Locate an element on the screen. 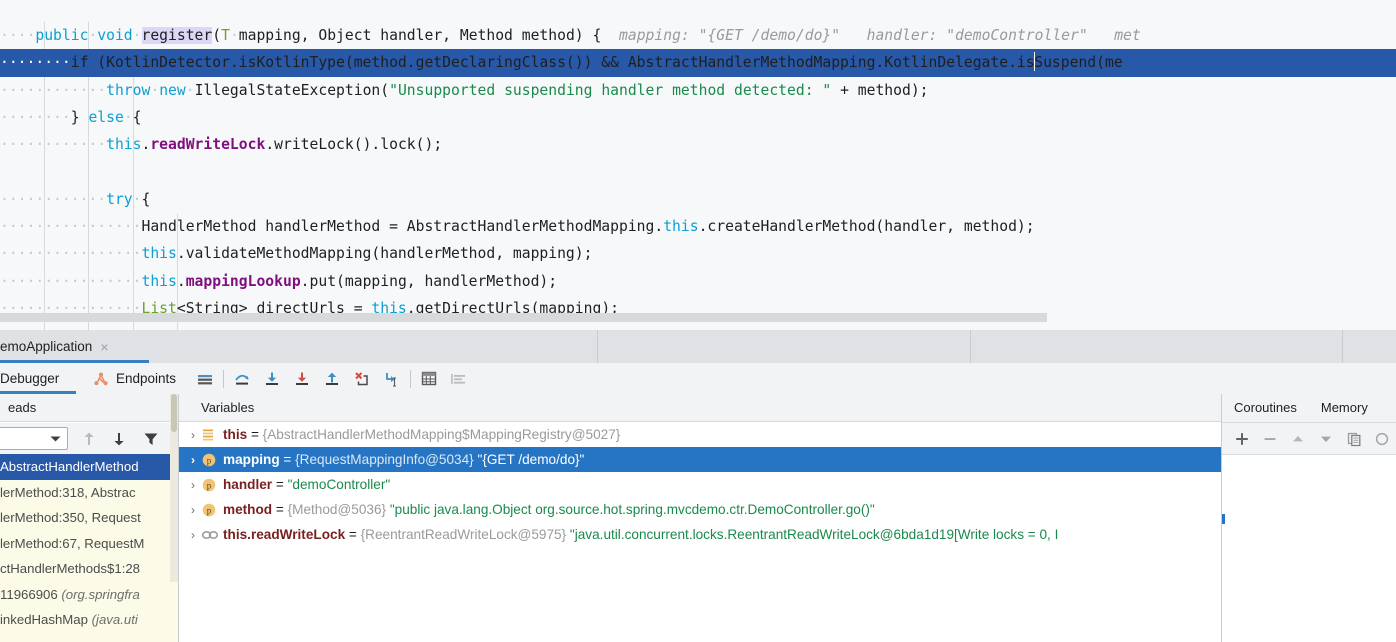  param-icon: p is located at coordinates (212, 510).